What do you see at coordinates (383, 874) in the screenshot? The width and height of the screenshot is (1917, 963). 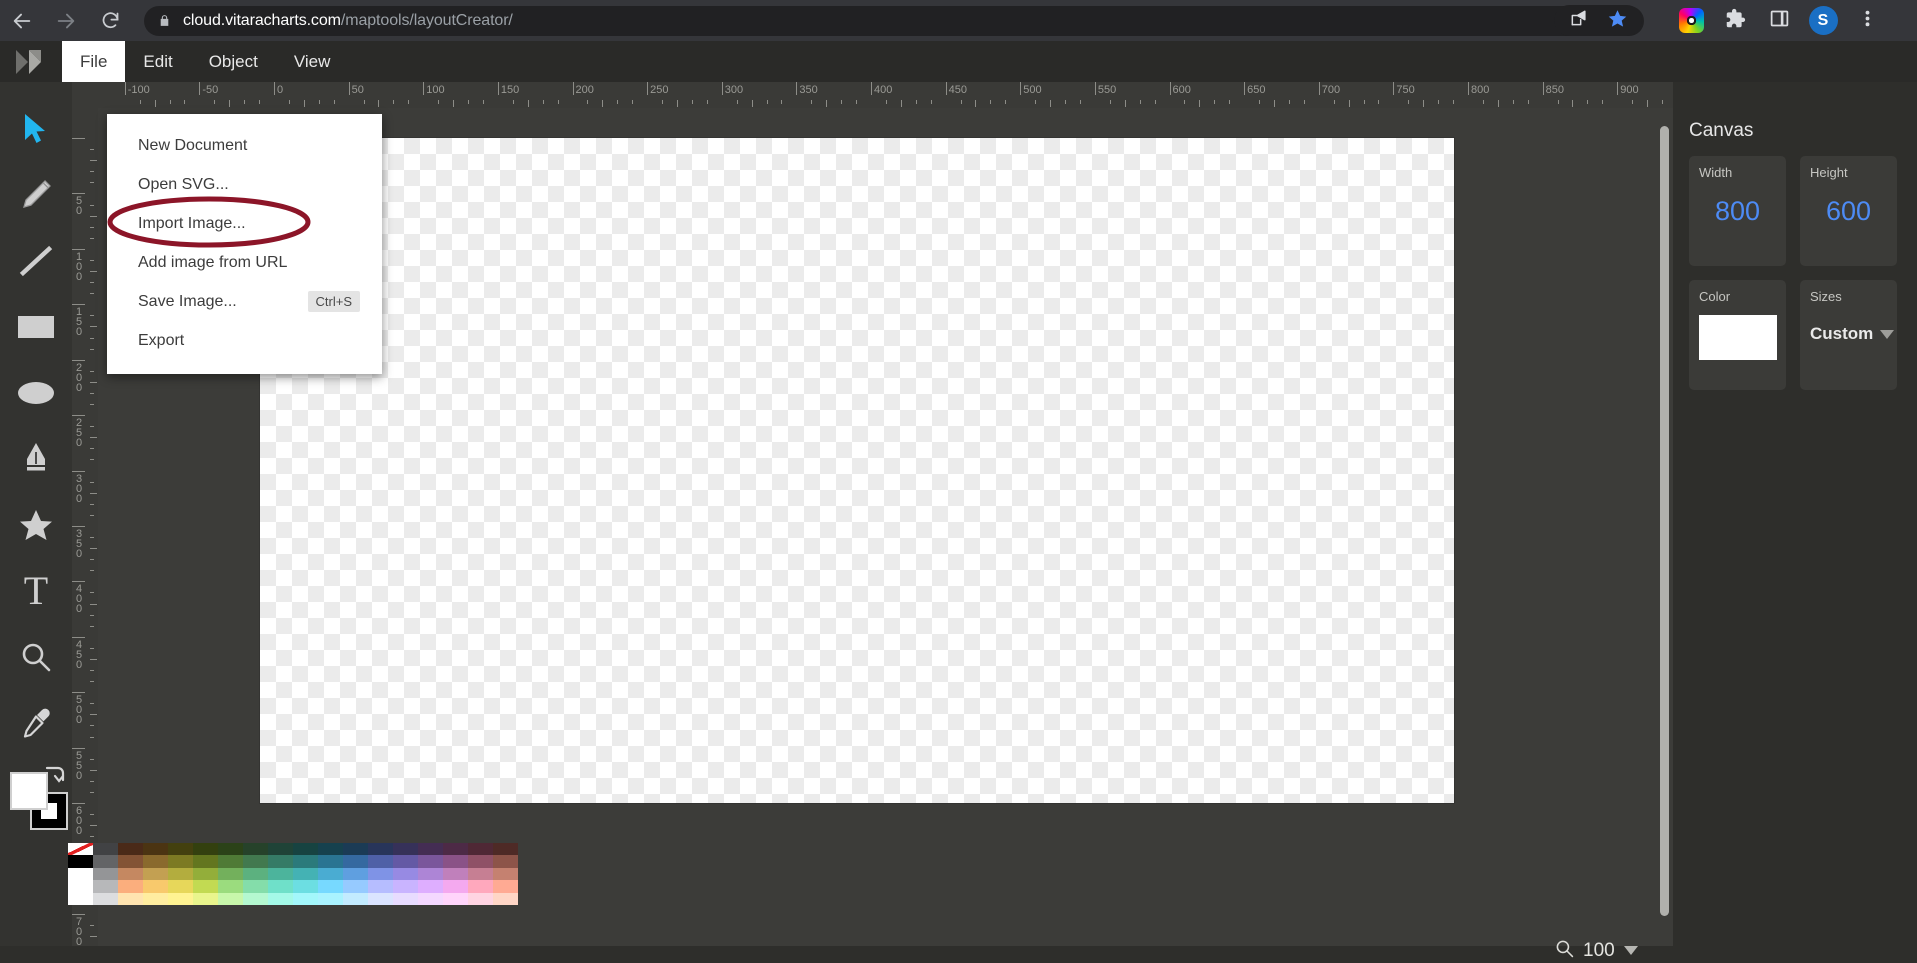 I see `color-palette` at bounding box center [383, 874].